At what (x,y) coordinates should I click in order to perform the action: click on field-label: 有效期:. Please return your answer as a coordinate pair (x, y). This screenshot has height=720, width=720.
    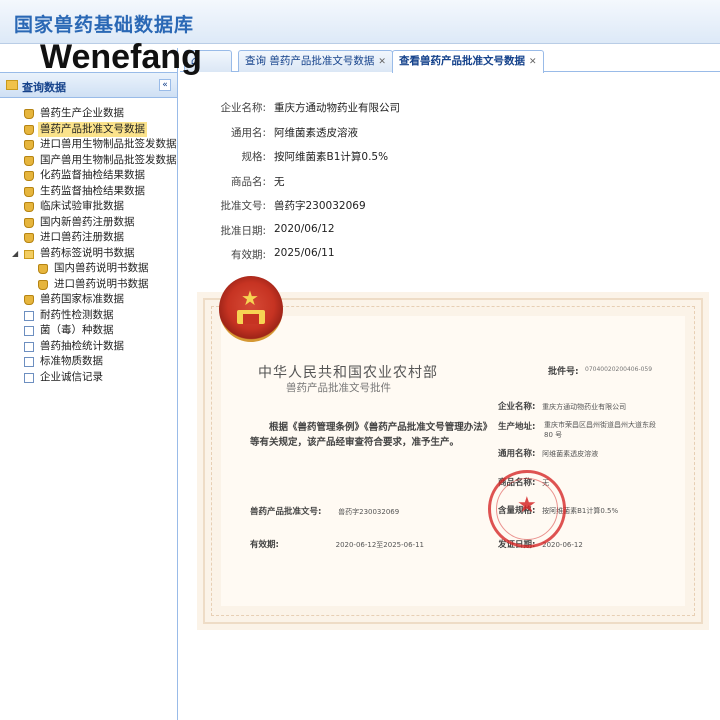
    Looking at the image, I should click on (248, 255).